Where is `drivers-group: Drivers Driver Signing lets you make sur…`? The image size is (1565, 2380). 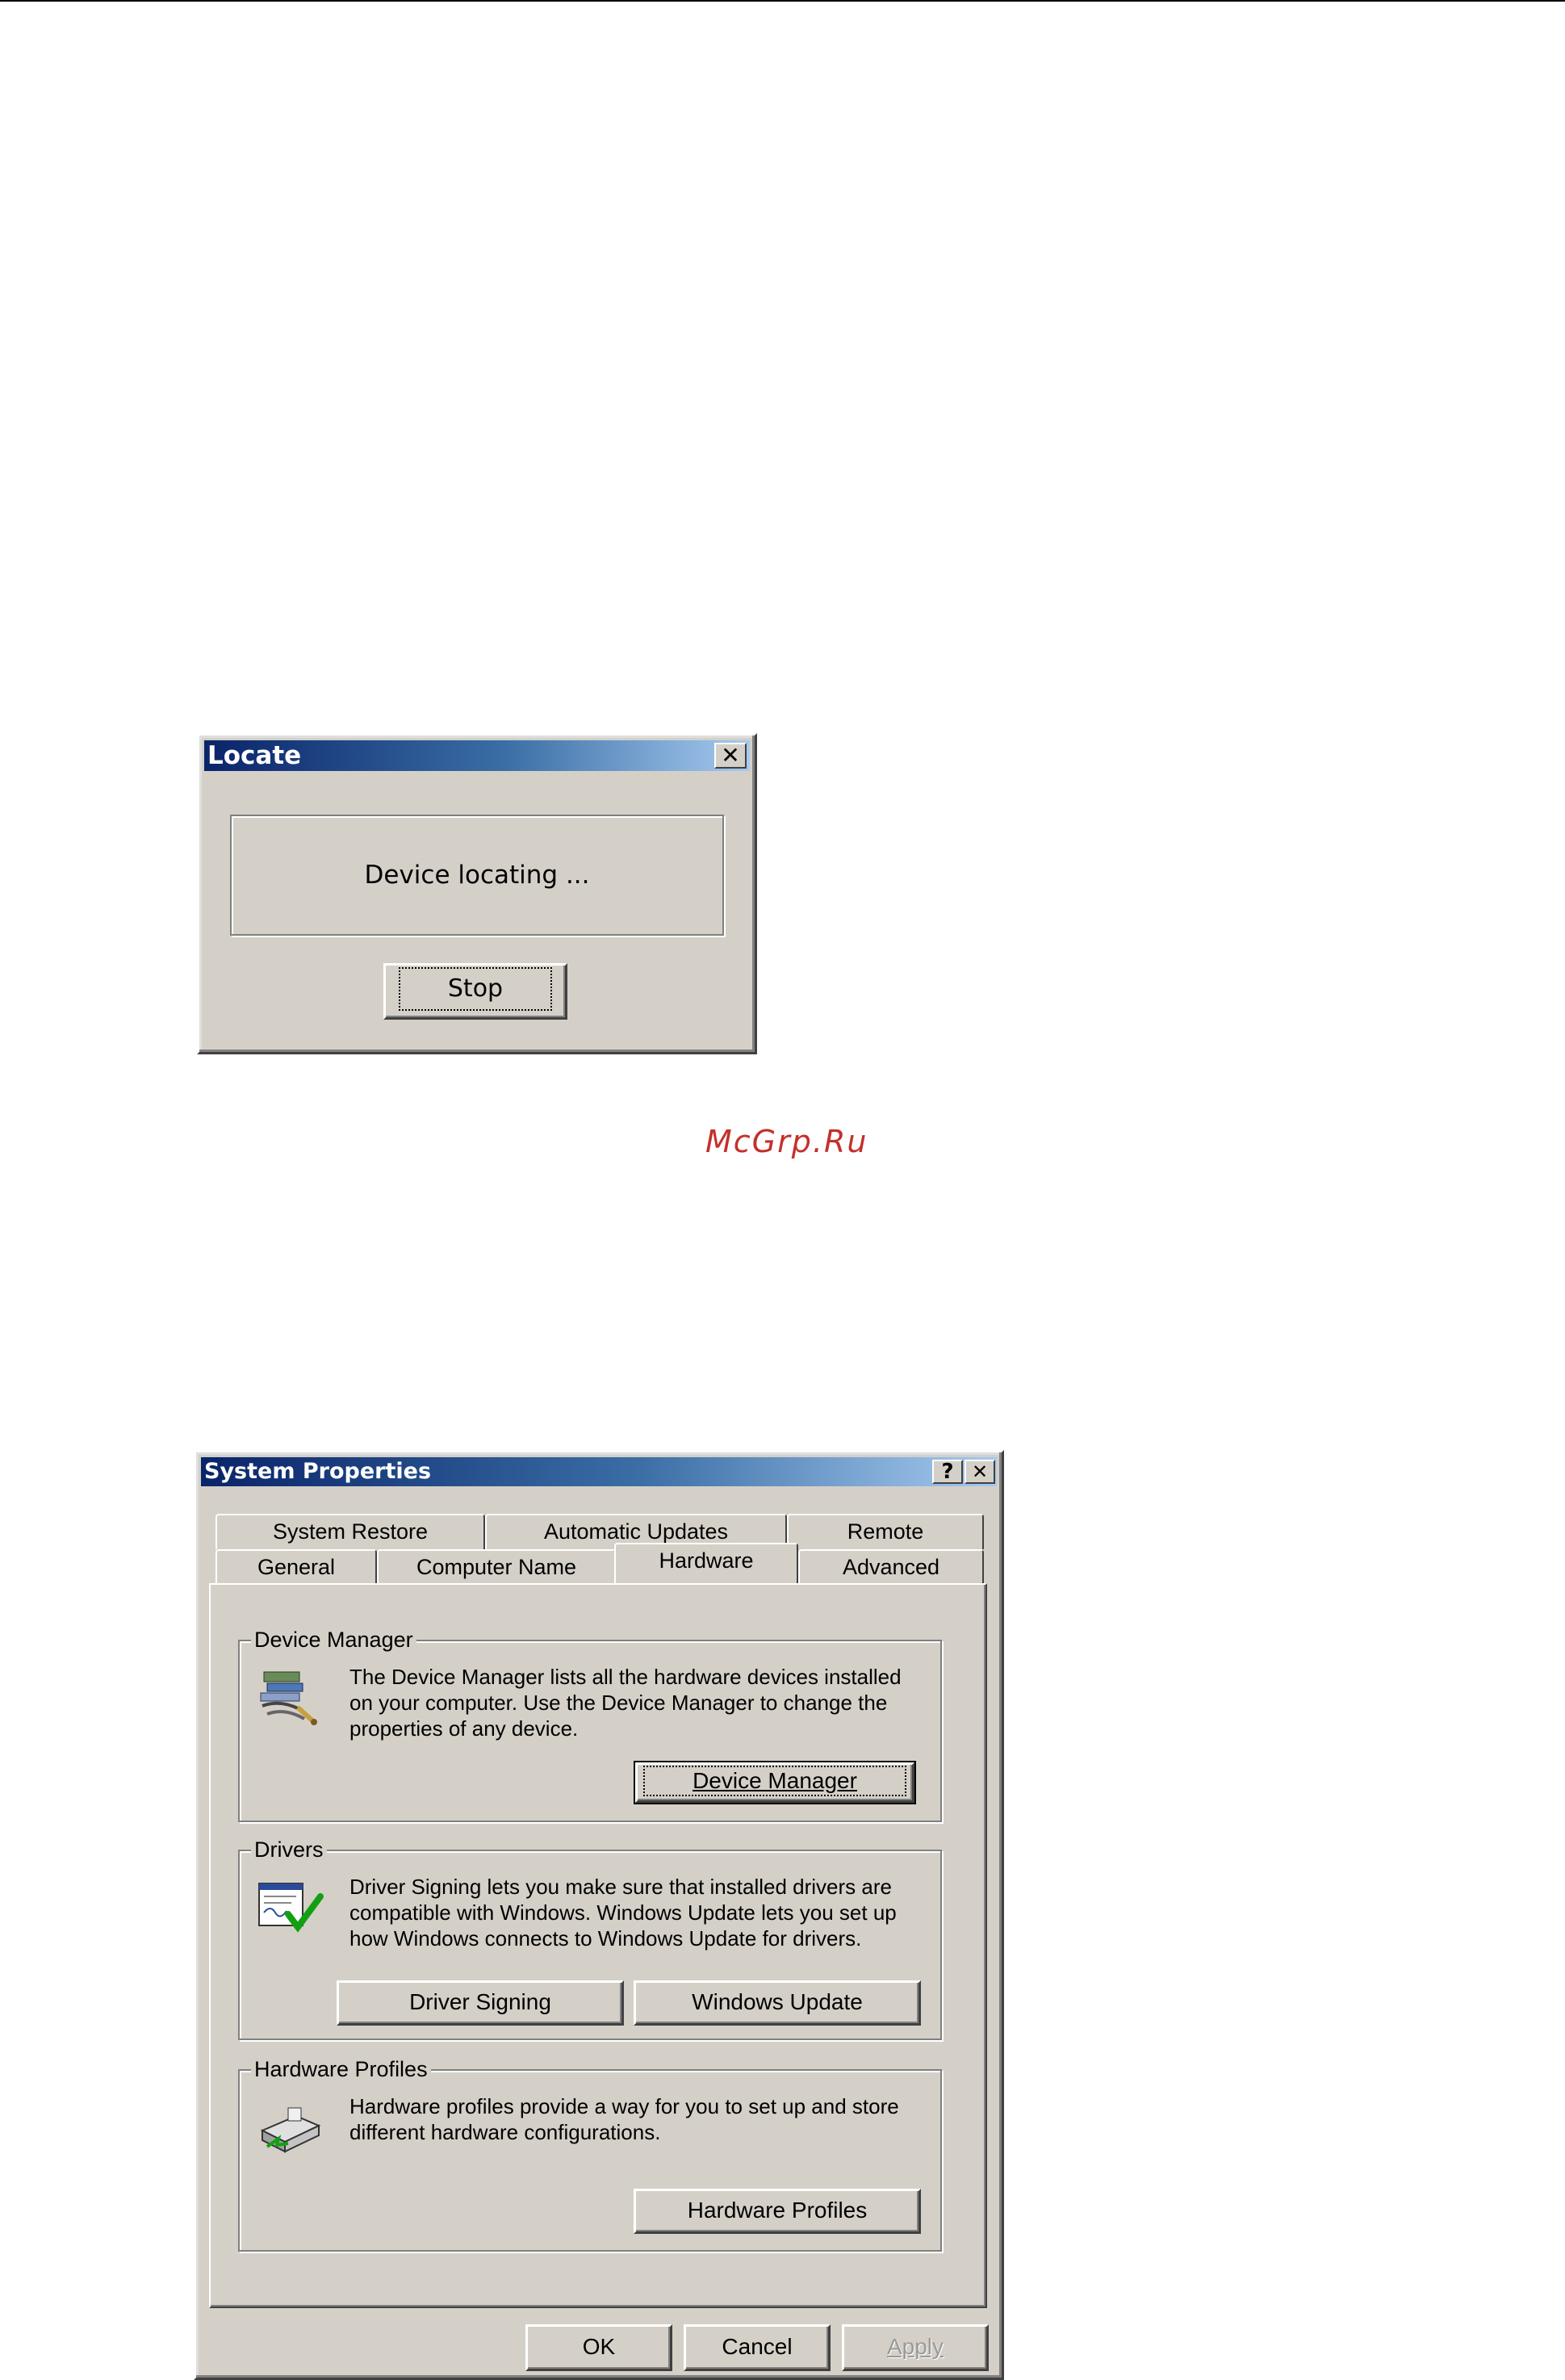
drivers-group: Drivers Driver Signing lets you make sur… is located at coordinates (590, 1937).